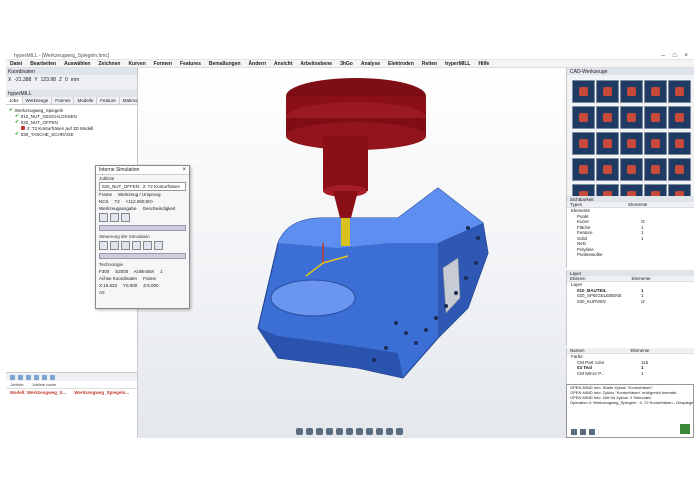 The width and height of the screenshot is (700, 500). I want to click on col-typen: Typen, so click(576, 204).